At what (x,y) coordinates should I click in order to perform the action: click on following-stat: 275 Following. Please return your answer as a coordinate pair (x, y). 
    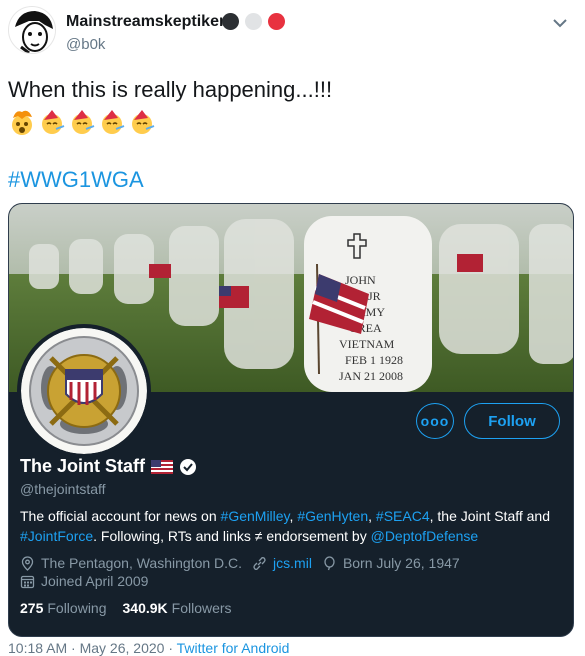
    Looking at the image, I should click on (63, 608).